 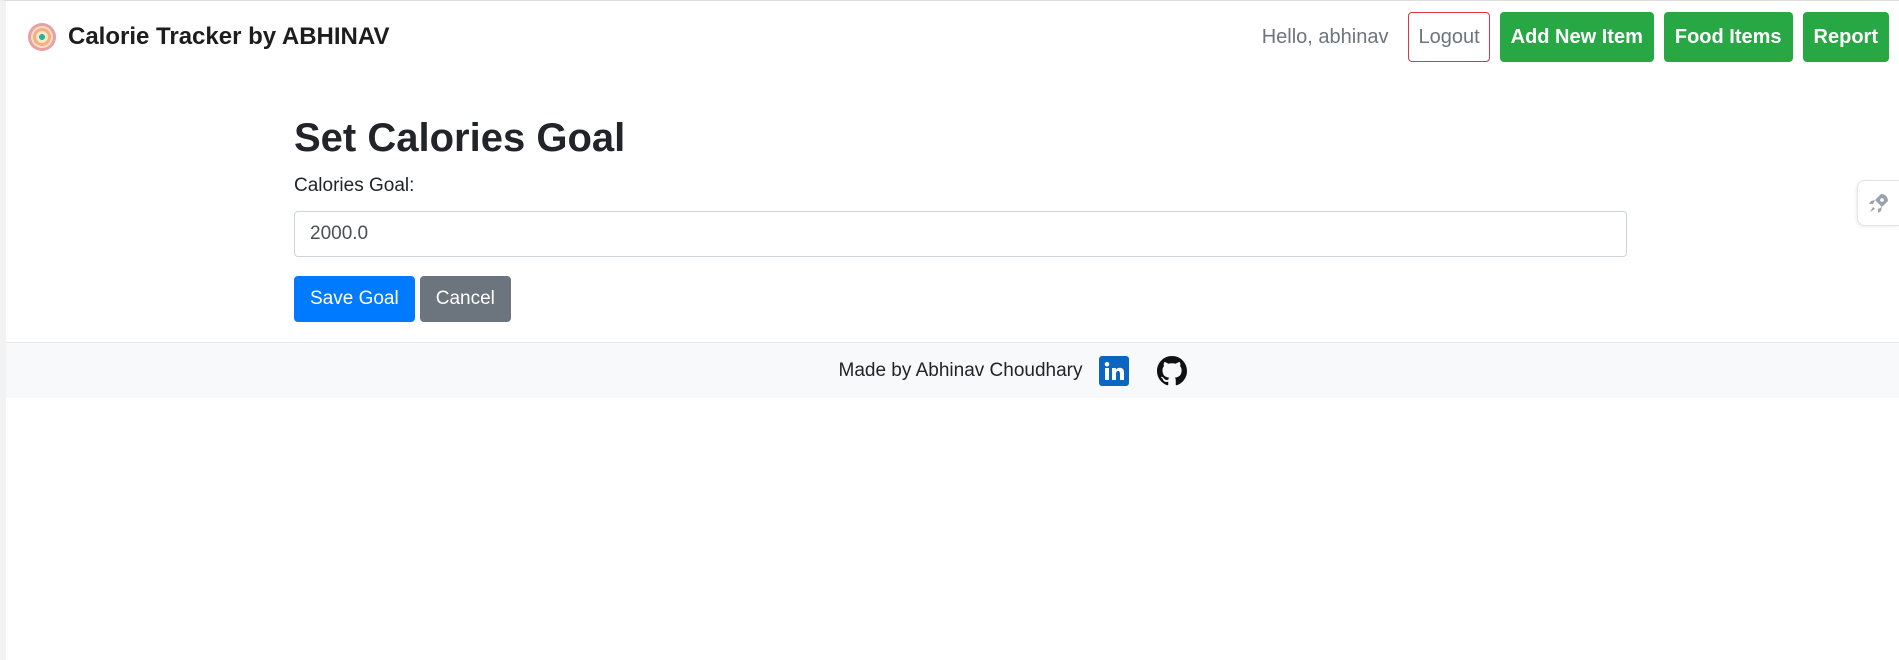 What do you see at coordinates (1728, 37) in the screenshot?
I see `food-items-button: Food Items` at bounding box center [1728, 37].